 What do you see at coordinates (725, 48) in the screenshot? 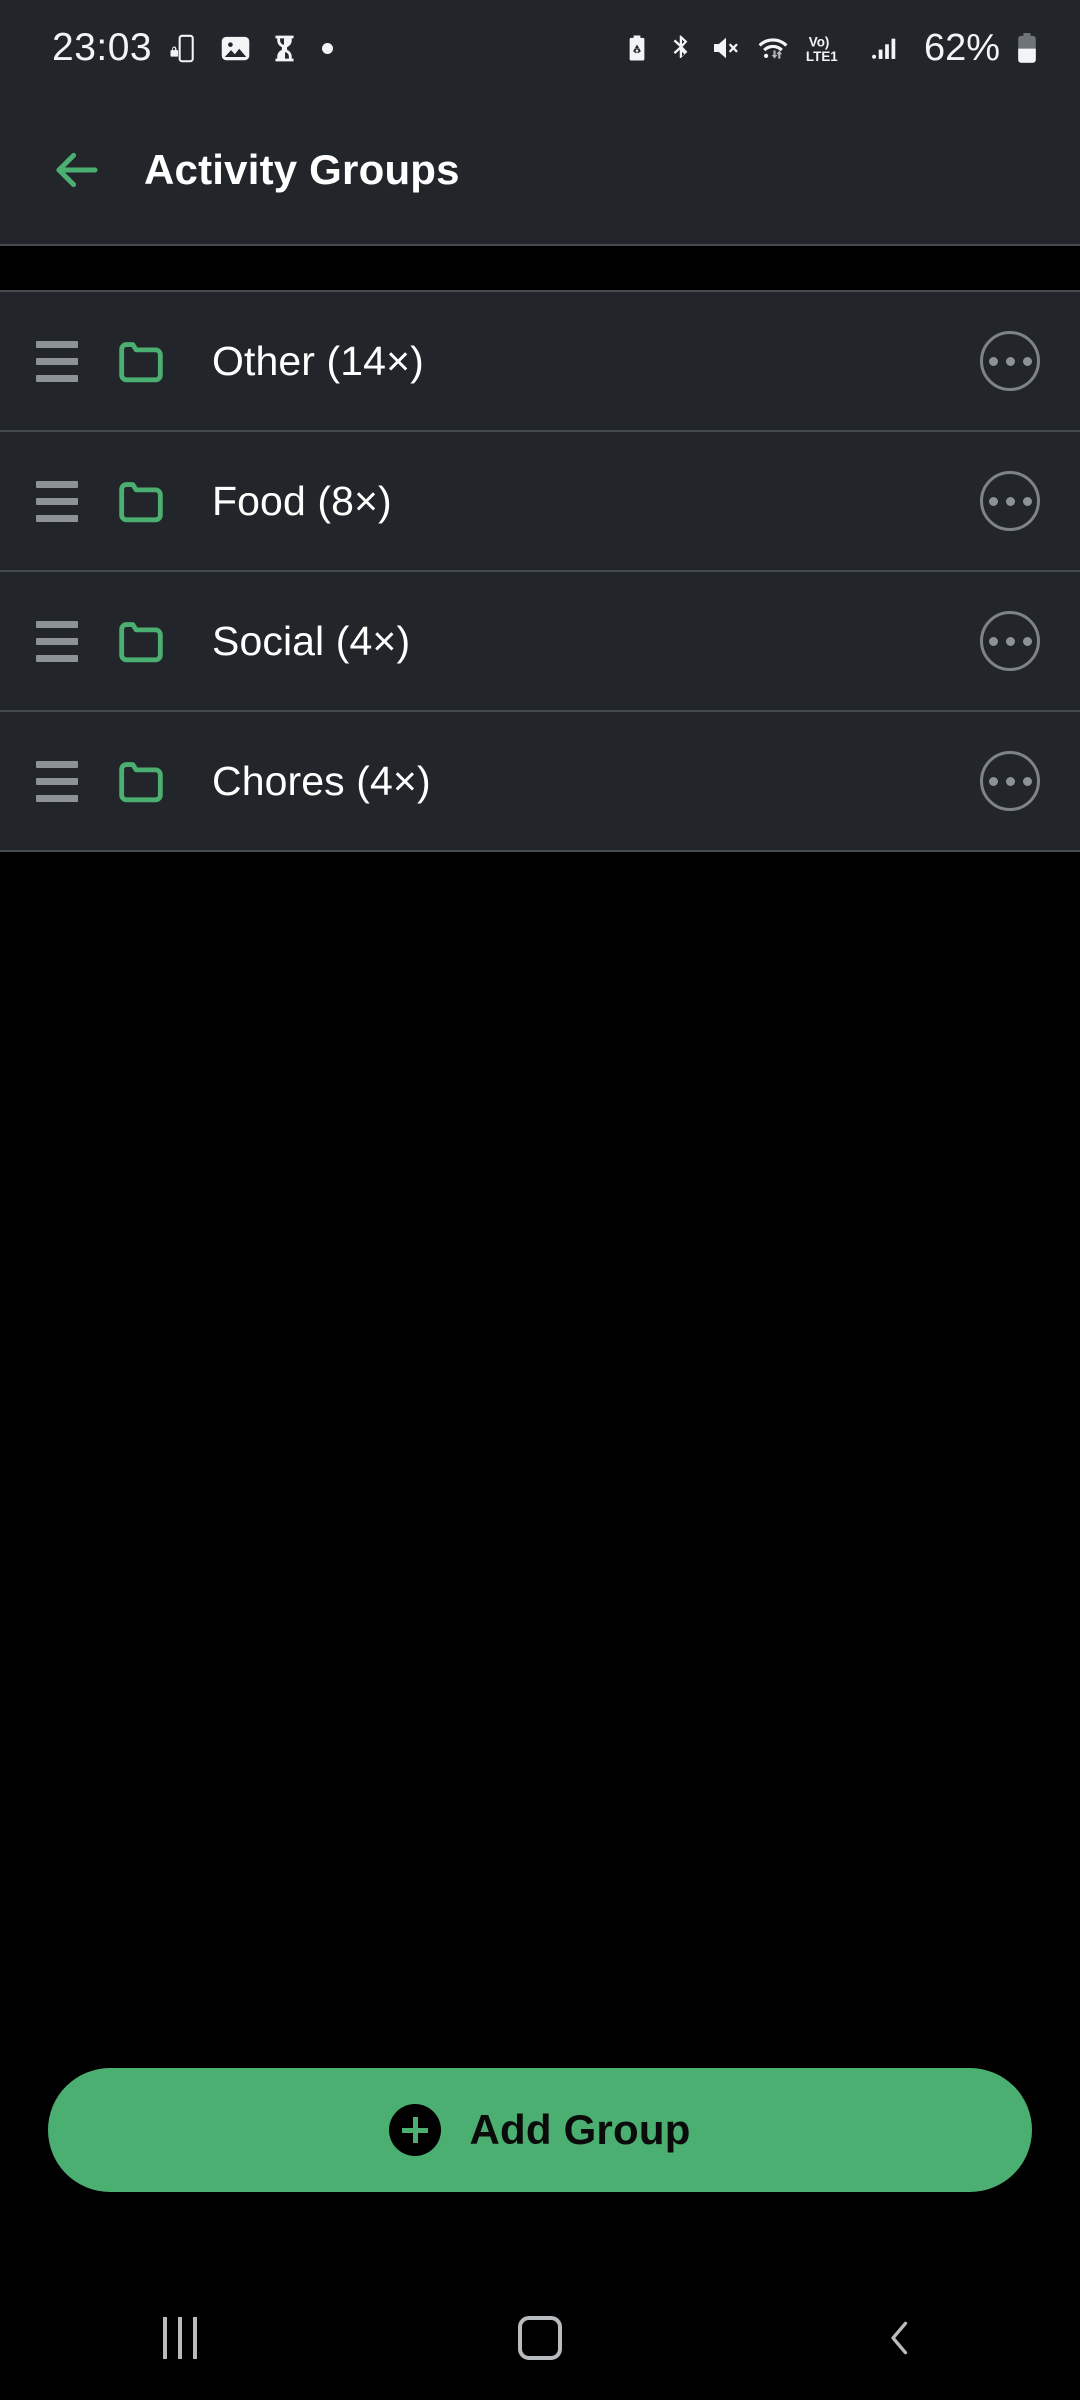
I see `mute-icon` at bounding box center [725, 48].